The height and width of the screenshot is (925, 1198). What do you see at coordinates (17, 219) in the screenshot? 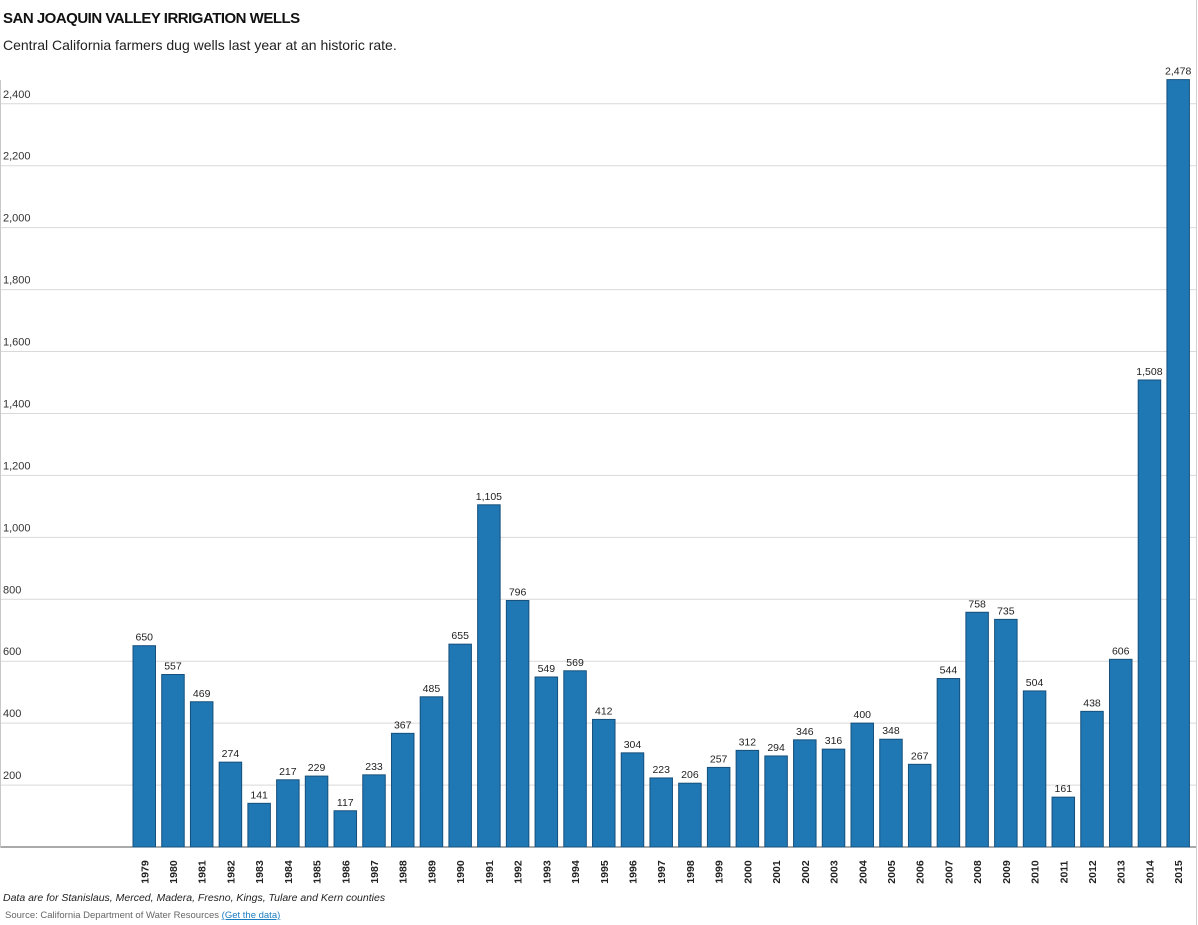
I see `y-tick-label: 2,000` at bounding box center [17, 219].